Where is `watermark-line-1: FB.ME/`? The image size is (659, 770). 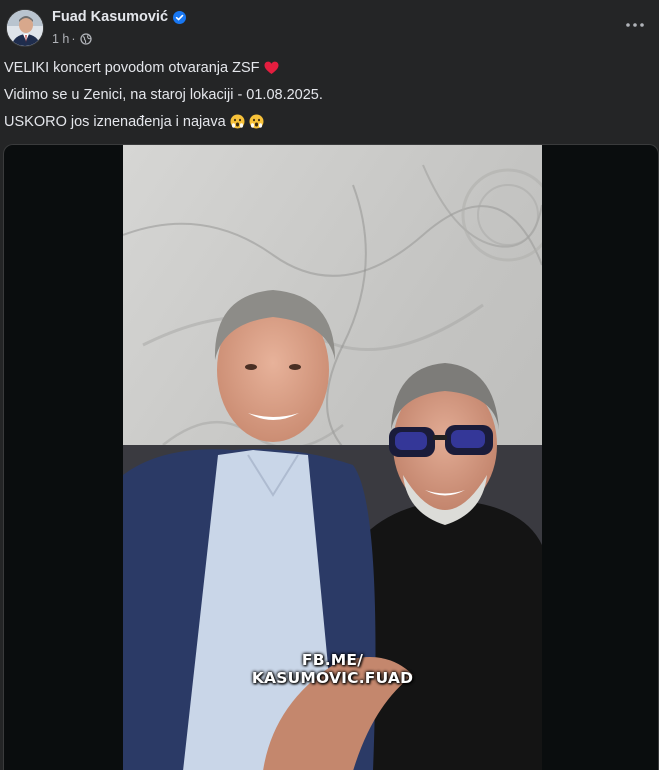
watermark-line-1: FB.ME/ is located at coordinates (332, 660).